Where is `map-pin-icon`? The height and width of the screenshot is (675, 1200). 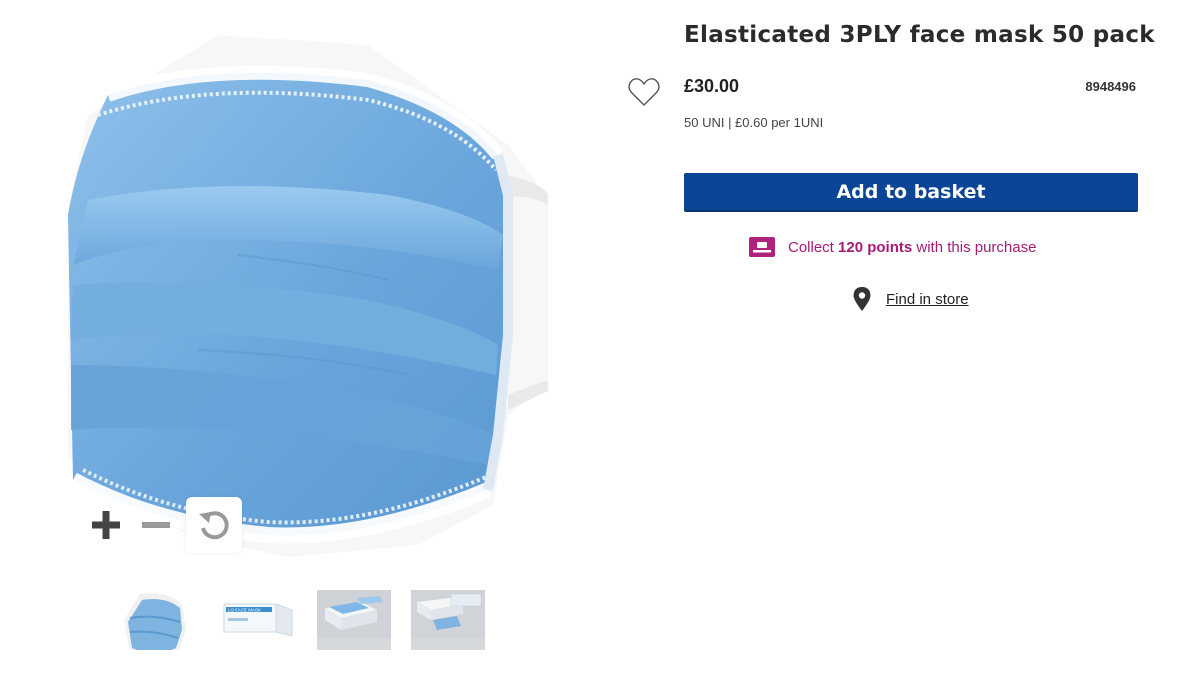
map-pin-icon is located at coordinates (862, 299).